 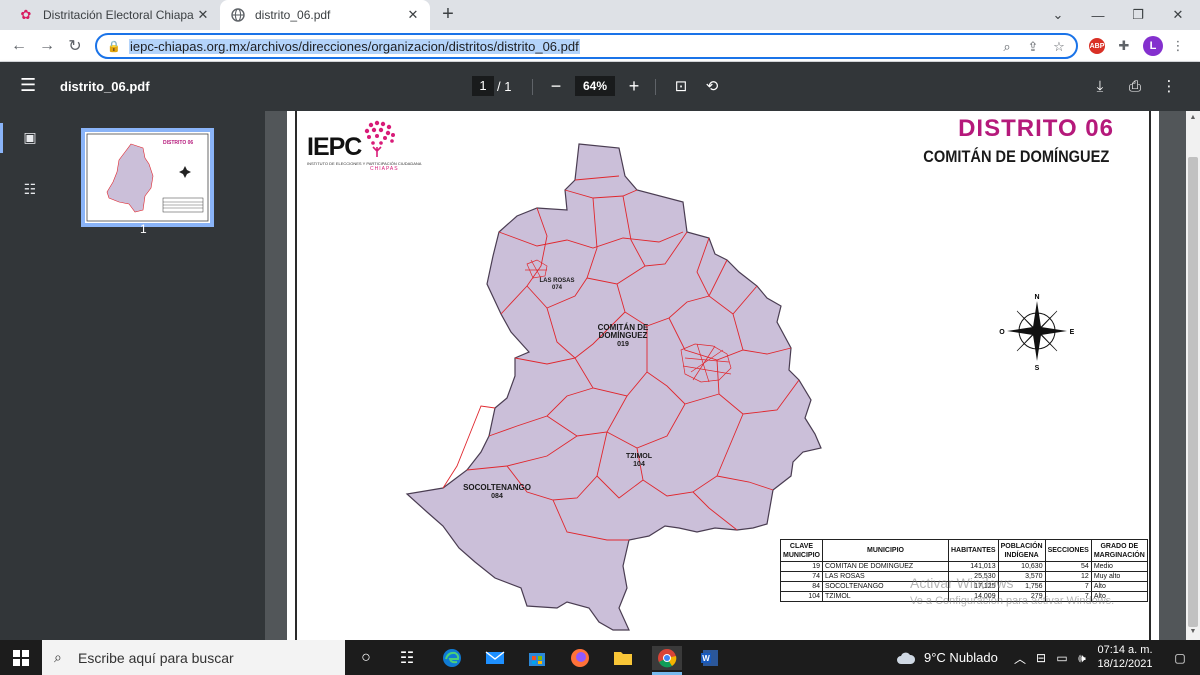 I want to click on map-label-las-rosas-2: 074, so click(x=557, y=288).